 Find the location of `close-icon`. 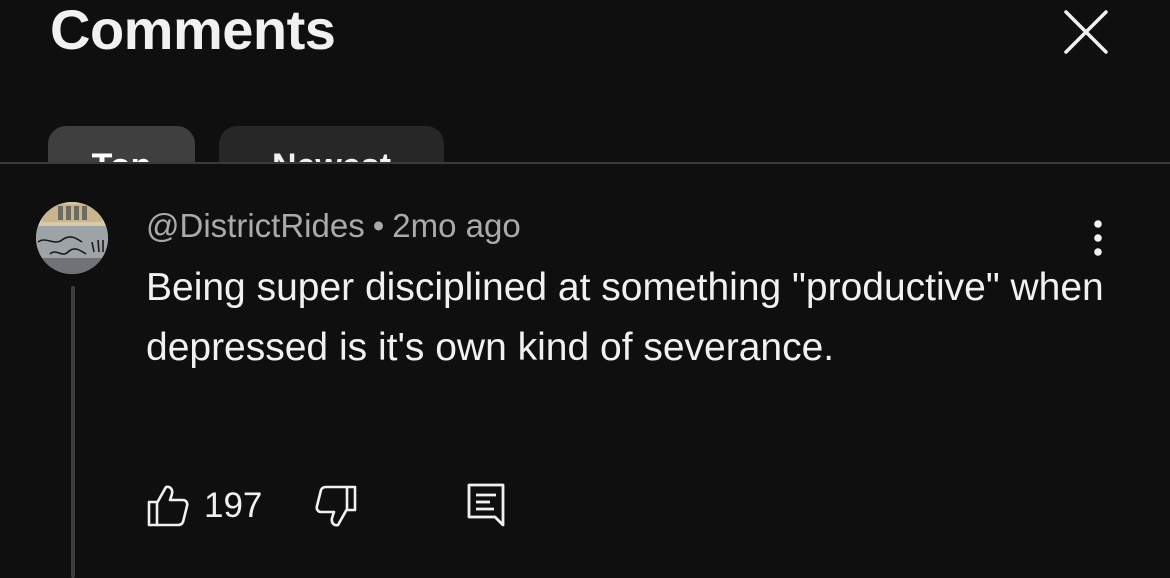

close-icon is located at coordinates (1086, 32).